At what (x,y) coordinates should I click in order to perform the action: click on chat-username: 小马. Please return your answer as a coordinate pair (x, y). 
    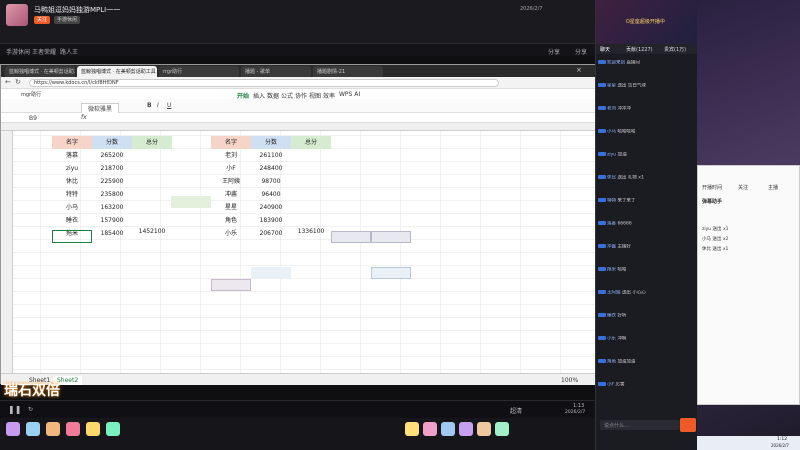
    Looking at the image, I should click on (611, 132).